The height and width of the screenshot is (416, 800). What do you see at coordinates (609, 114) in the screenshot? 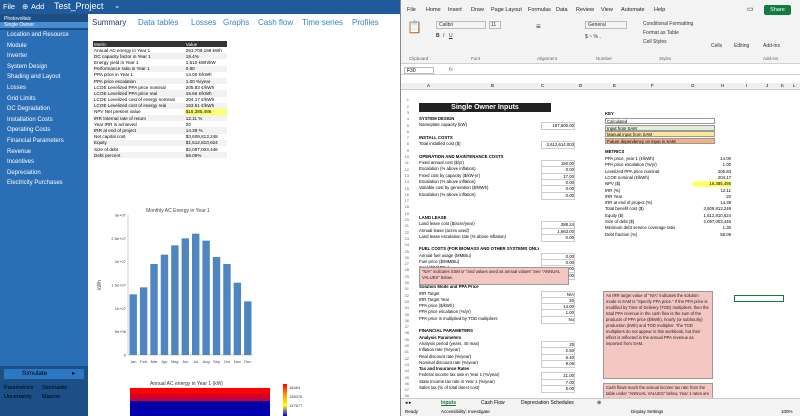
I see `key-title: KEY` at bounding box center [609, 114].